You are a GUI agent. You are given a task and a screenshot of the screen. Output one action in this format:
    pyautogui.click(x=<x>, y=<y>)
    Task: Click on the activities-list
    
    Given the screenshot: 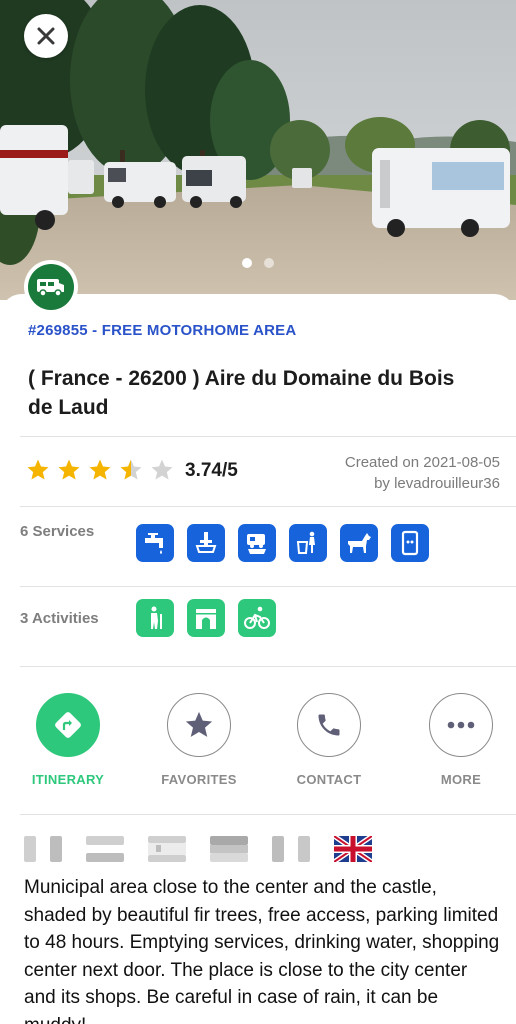 What is the action you would take?
    pyautogui.click(x=206, y=618)
    